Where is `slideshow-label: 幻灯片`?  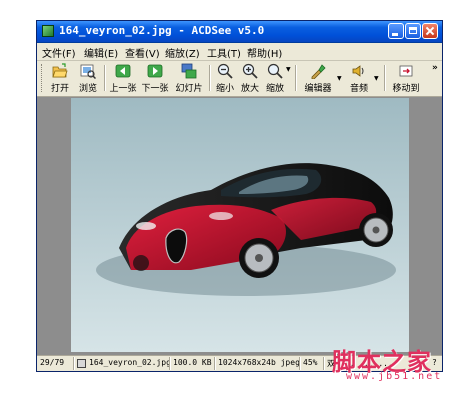
slideshow-label: 幻灯片 is located at coordinates (189, 89).